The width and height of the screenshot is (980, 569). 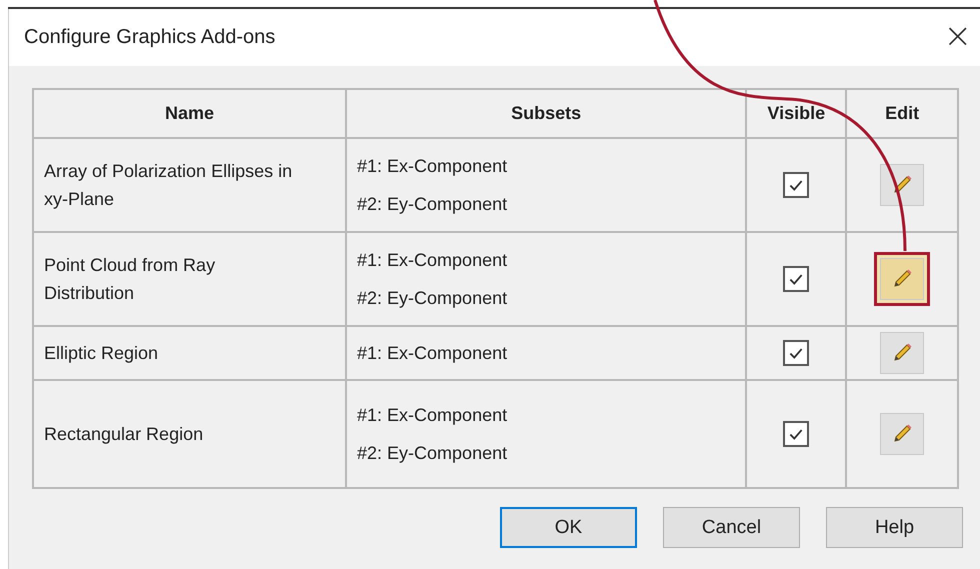 I want to click on dialog-button: OK, so click(x=568, y=527).